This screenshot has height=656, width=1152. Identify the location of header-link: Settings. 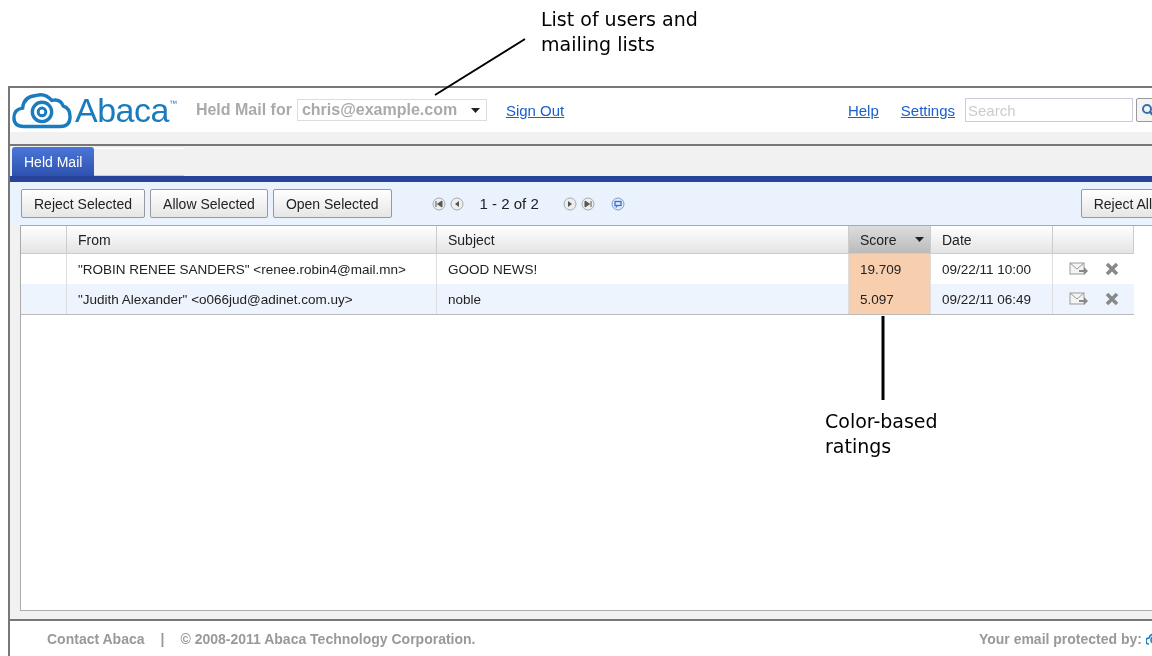
(927, 110).